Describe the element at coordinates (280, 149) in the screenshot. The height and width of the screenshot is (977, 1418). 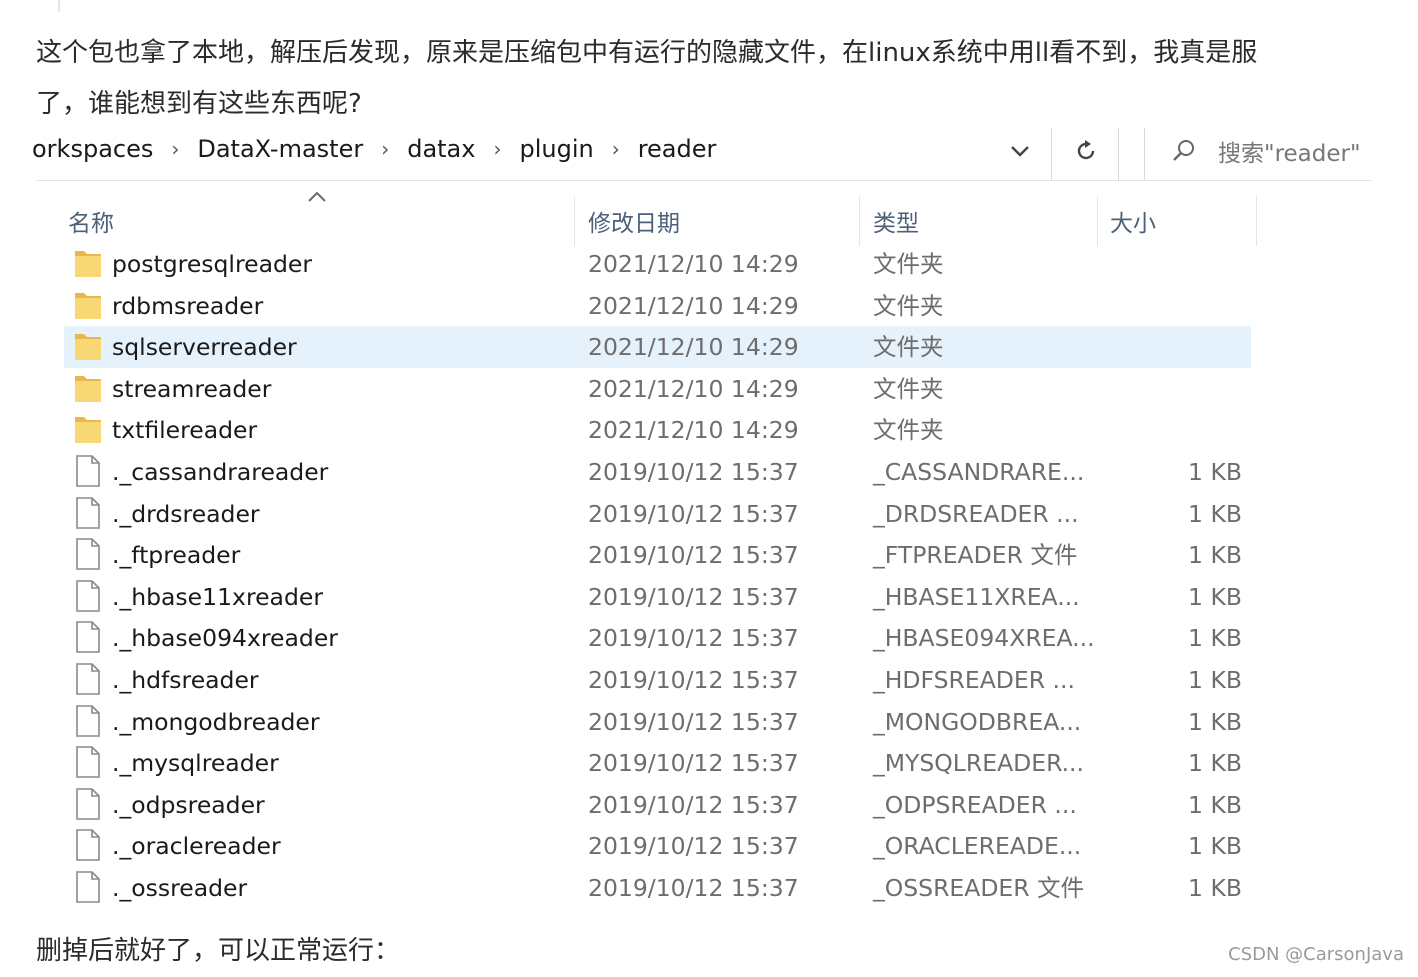
I see `breadcrumb-item: DataX-master` at that location.